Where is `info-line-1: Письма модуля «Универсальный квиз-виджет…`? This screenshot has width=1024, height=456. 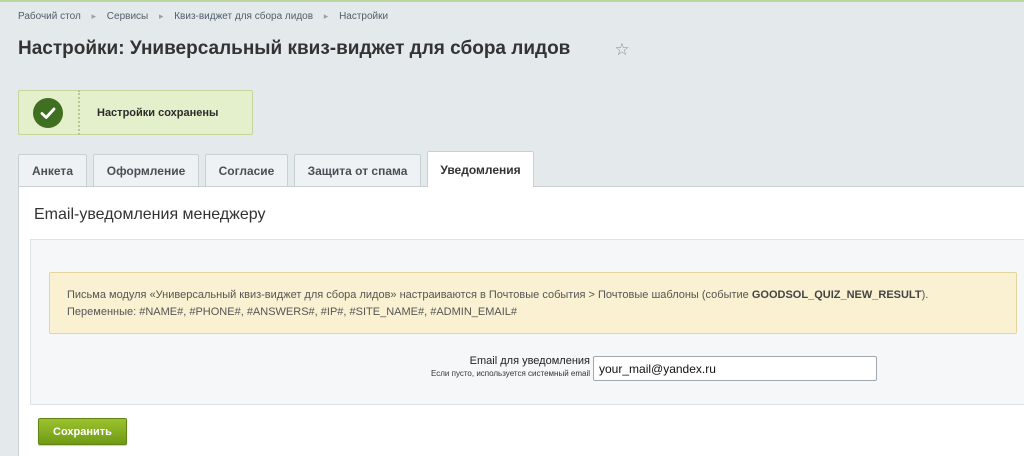
info-line-1: Письма модуля «Универсальный квиз-виджет… is located at coordinates (498, 295).